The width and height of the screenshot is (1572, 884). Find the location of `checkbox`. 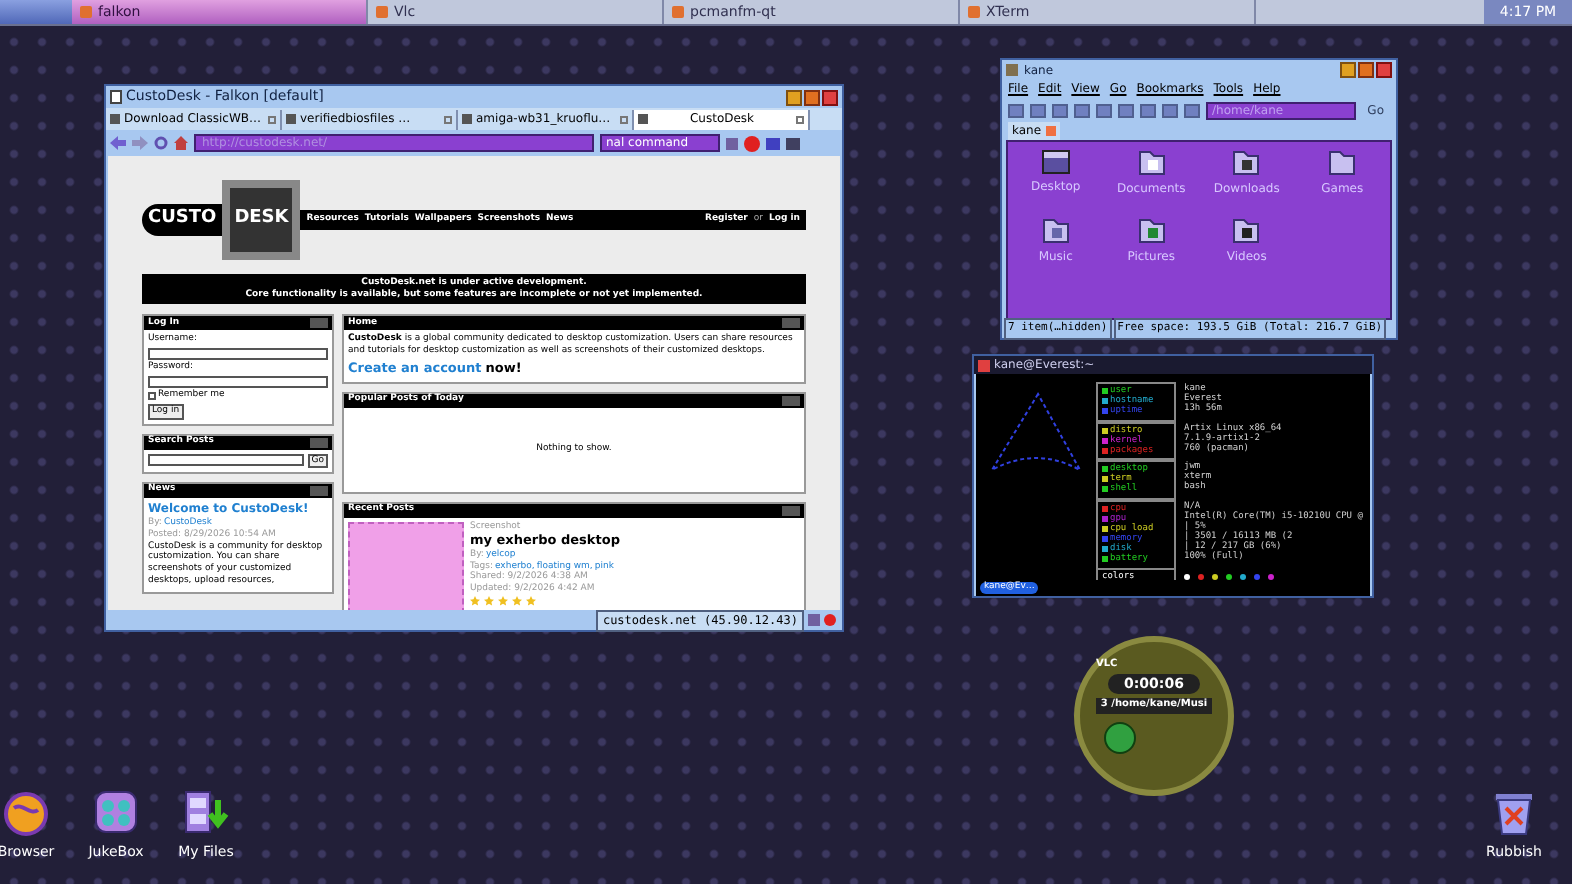

checkbox is located at coordinates (152, 395).